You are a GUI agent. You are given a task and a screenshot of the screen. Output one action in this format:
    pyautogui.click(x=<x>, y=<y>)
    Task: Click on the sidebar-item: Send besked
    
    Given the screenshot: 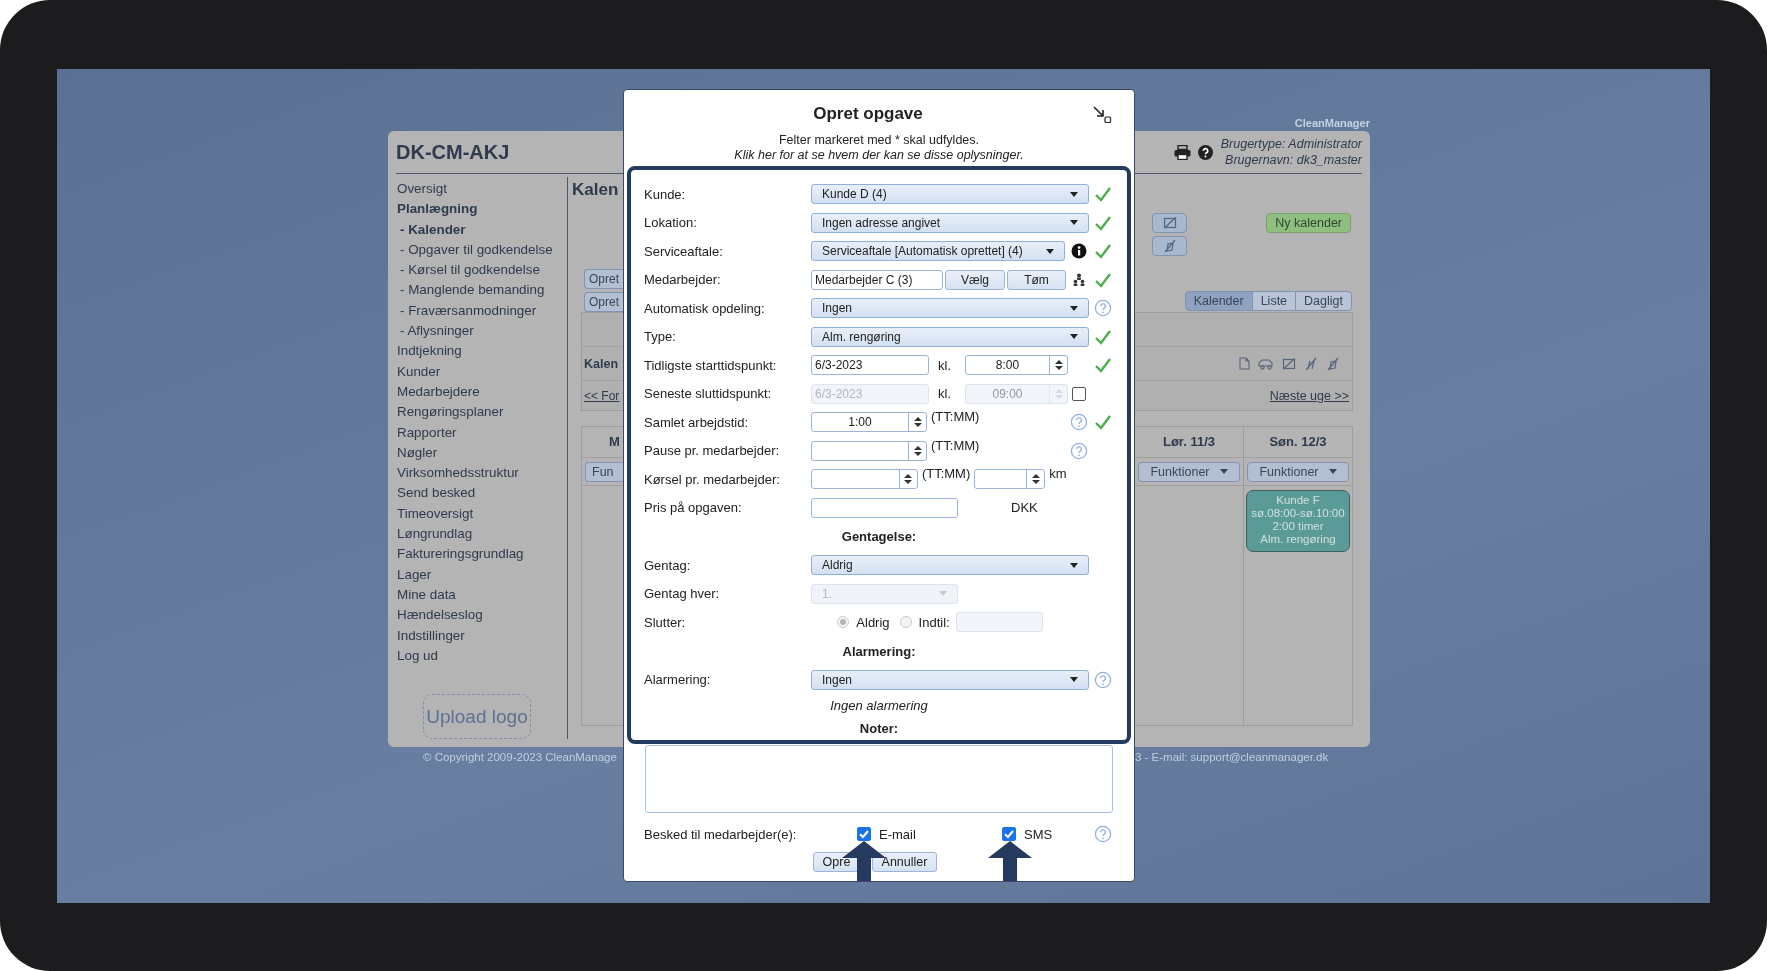 What is the action you would take?
    pyautogui.click(x=436, y=493)
    